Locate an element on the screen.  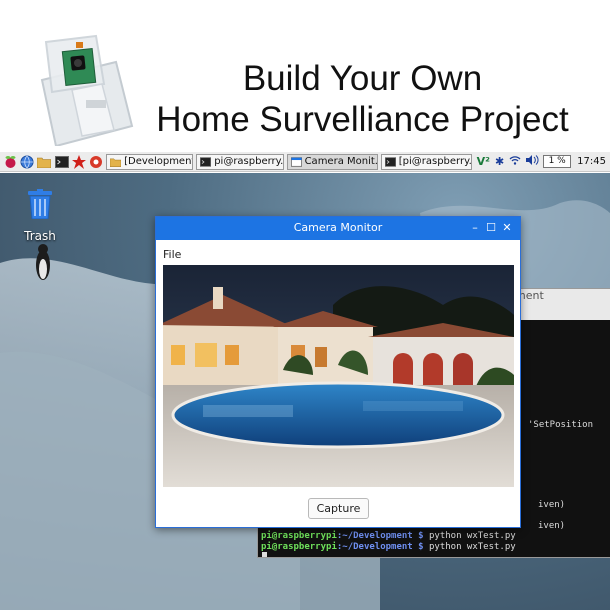
minimize-button: – is located at coordinates (475, 228).